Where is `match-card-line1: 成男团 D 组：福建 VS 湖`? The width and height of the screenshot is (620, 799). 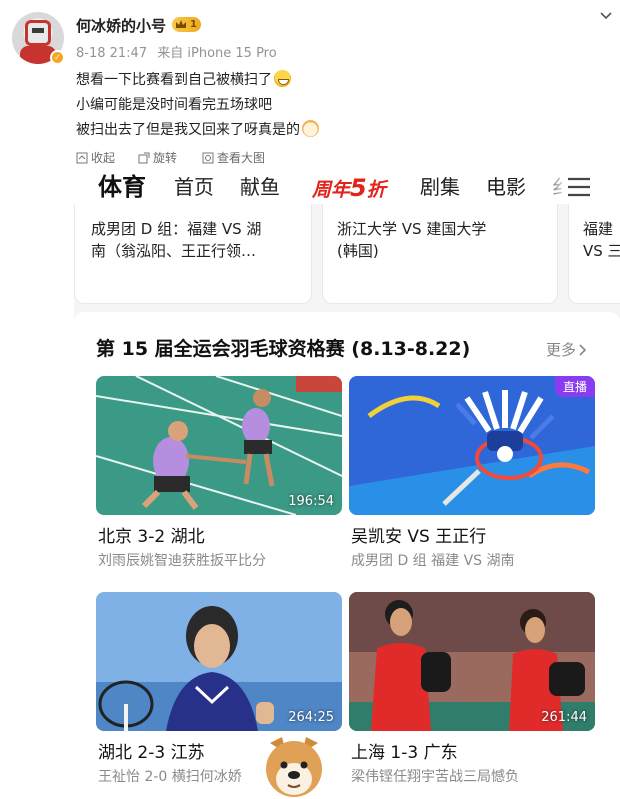 match-card-line1: 成男团 D 组：福建 VS 湖 is located at coordinates (176, 229).